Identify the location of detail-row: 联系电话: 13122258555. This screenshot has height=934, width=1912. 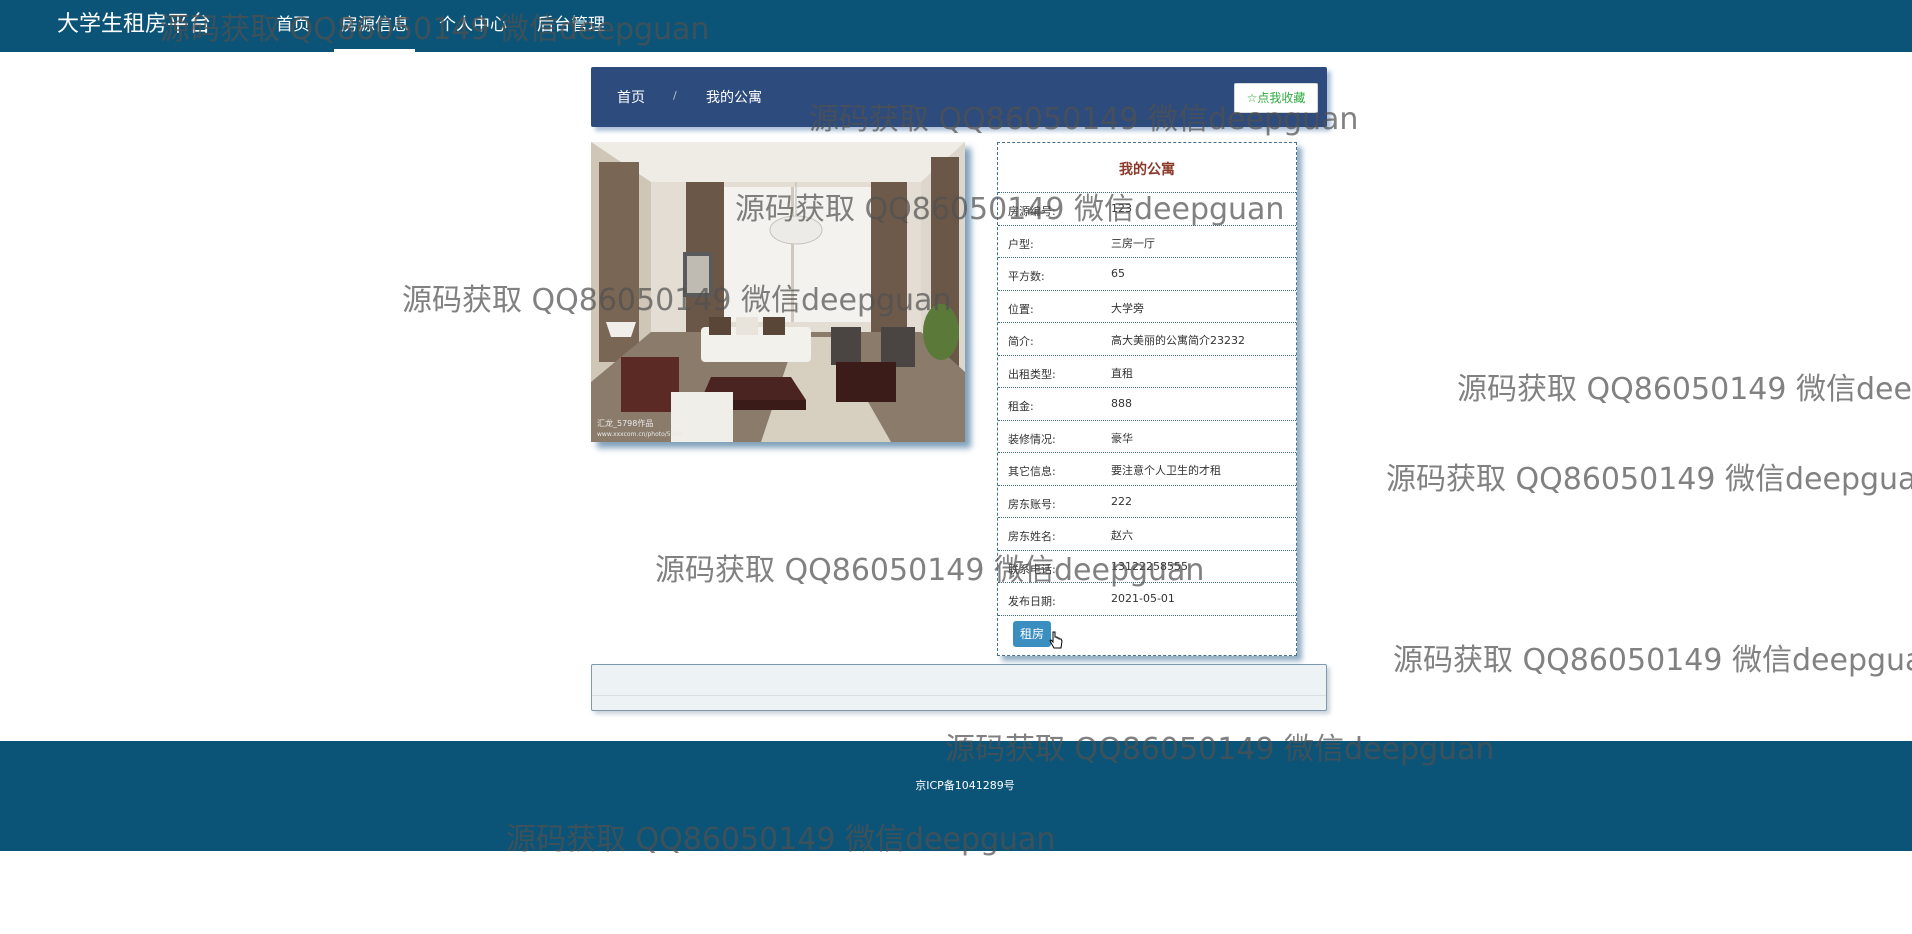
(1147, 566).